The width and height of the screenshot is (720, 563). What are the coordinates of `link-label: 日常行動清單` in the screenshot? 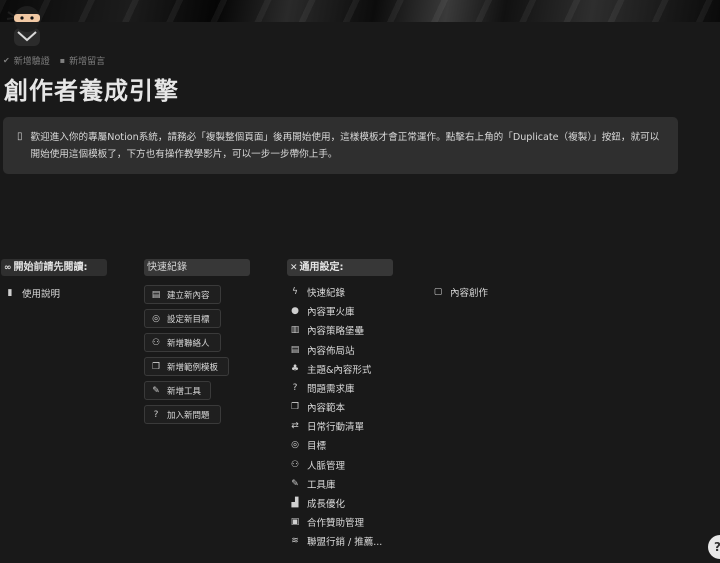 It's located at (336, 427).